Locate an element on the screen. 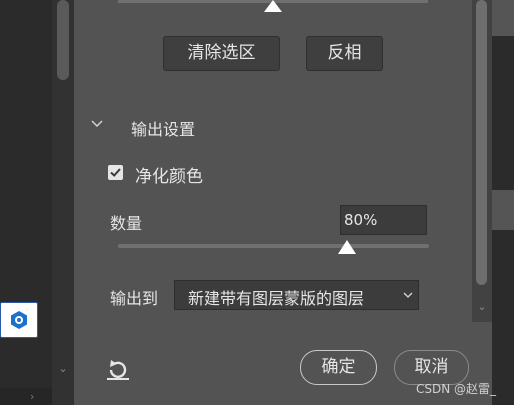  decontaminate-checkbox is located at coordinates (115, 172).